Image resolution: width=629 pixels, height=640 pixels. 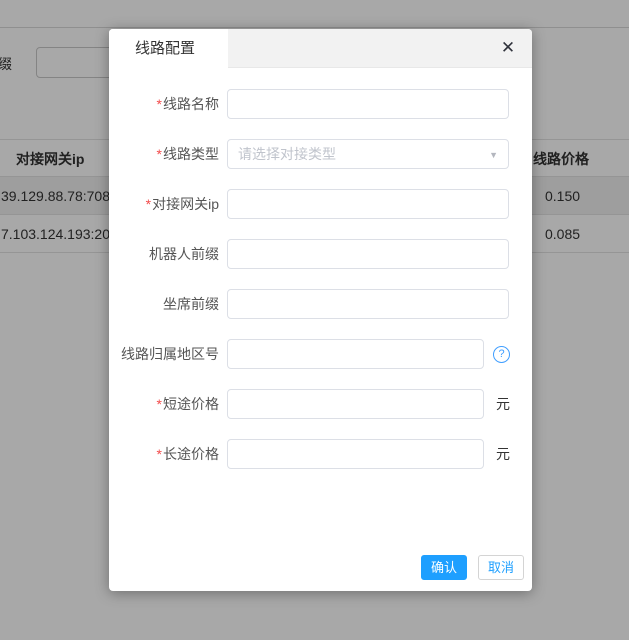 I want to click on short-price-input, so click(x=355, y=404).